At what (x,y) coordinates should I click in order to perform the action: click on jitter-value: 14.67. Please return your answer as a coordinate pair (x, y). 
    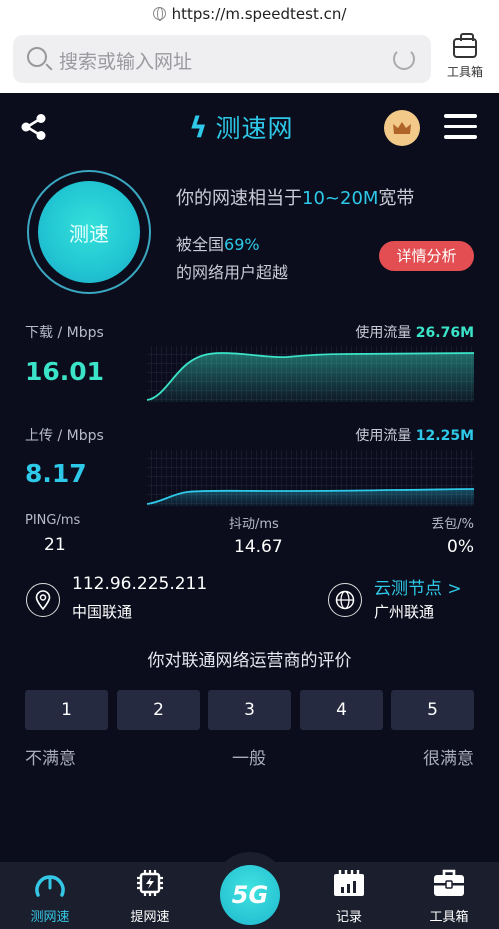
    Looking at the image, I should click on (258, 547).